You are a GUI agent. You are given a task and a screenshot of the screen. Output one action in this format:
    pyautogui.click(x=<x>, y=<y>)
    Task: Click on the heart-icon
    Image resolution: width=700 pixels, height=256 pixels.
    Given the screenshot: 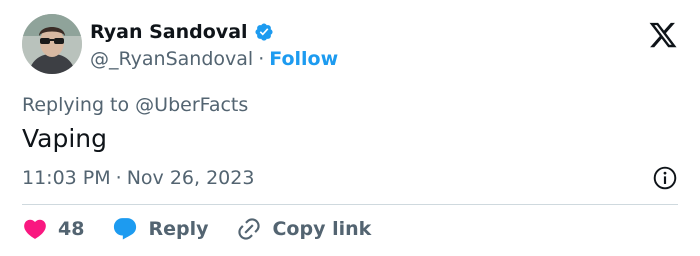 What is the action you would take?
    pyautogui.click(x=35, y=229)
    